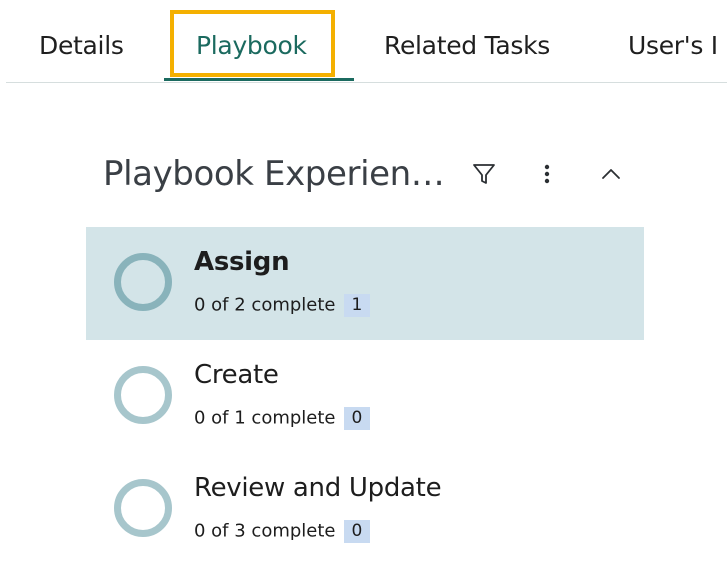  I want to click on tab-bar: Details Playbook Related Tasks User's I, so click(366, 41).